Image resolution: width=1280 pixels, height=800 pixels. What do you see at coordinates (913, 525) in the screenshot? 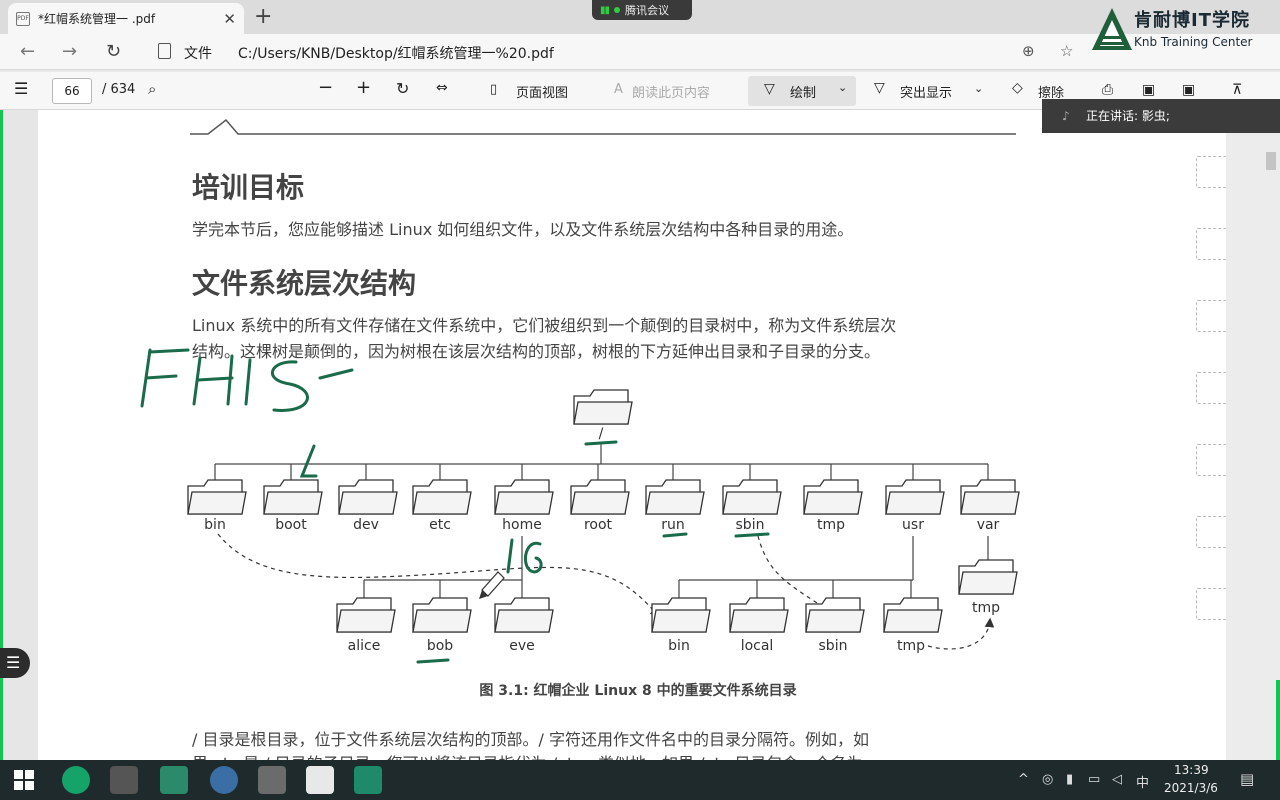
I see `dir-label-usr: usr` at bounding box center [913, 525].